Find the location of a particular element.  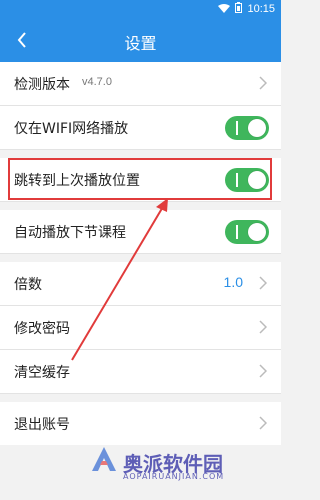

watermark-logo-icon is located at coordinates (104, 459).